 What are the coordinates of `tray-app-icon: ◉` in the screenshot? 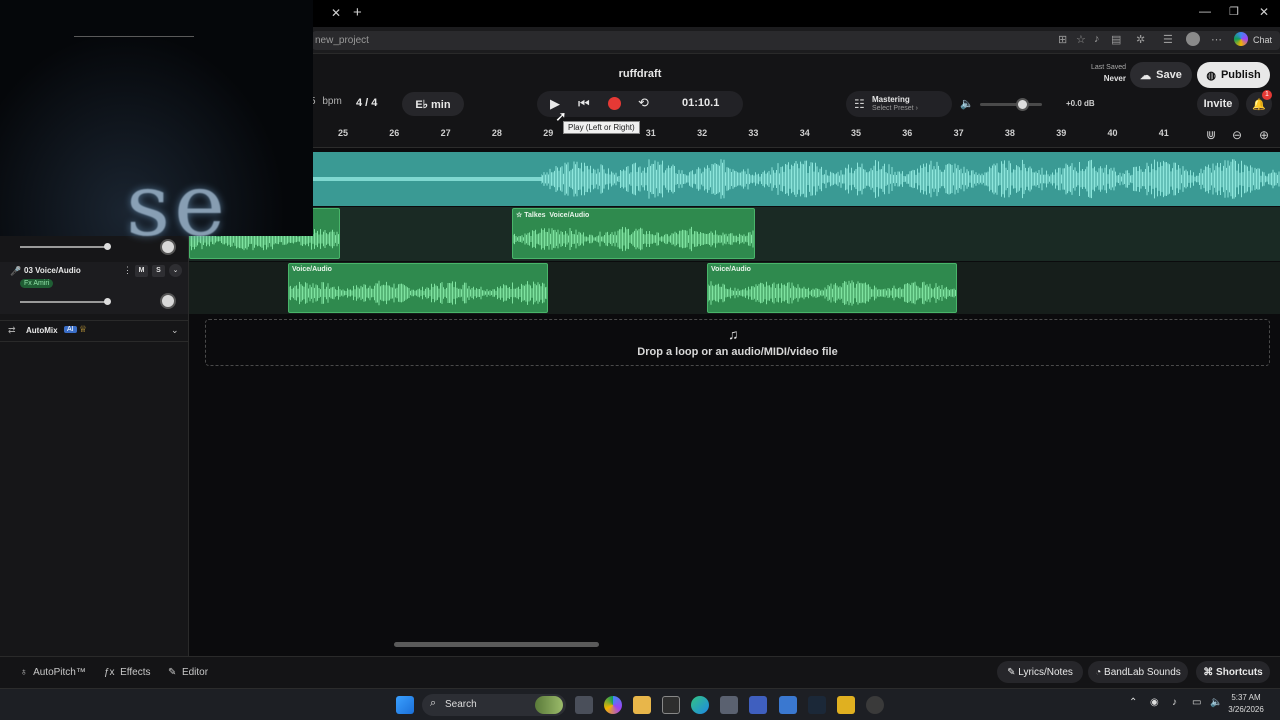 It's located at (1154, 702).